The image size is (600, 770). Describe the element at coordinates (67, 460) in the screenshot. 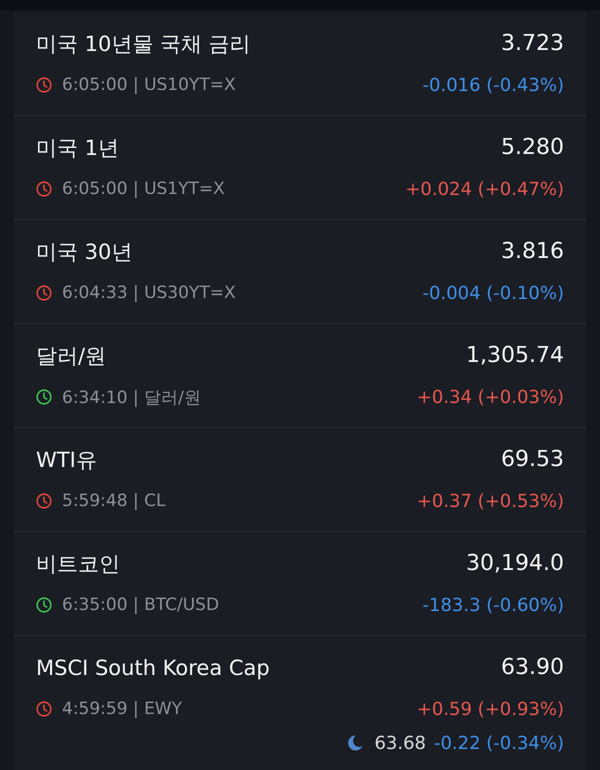

I see `quote-name: WTI유` at that location.